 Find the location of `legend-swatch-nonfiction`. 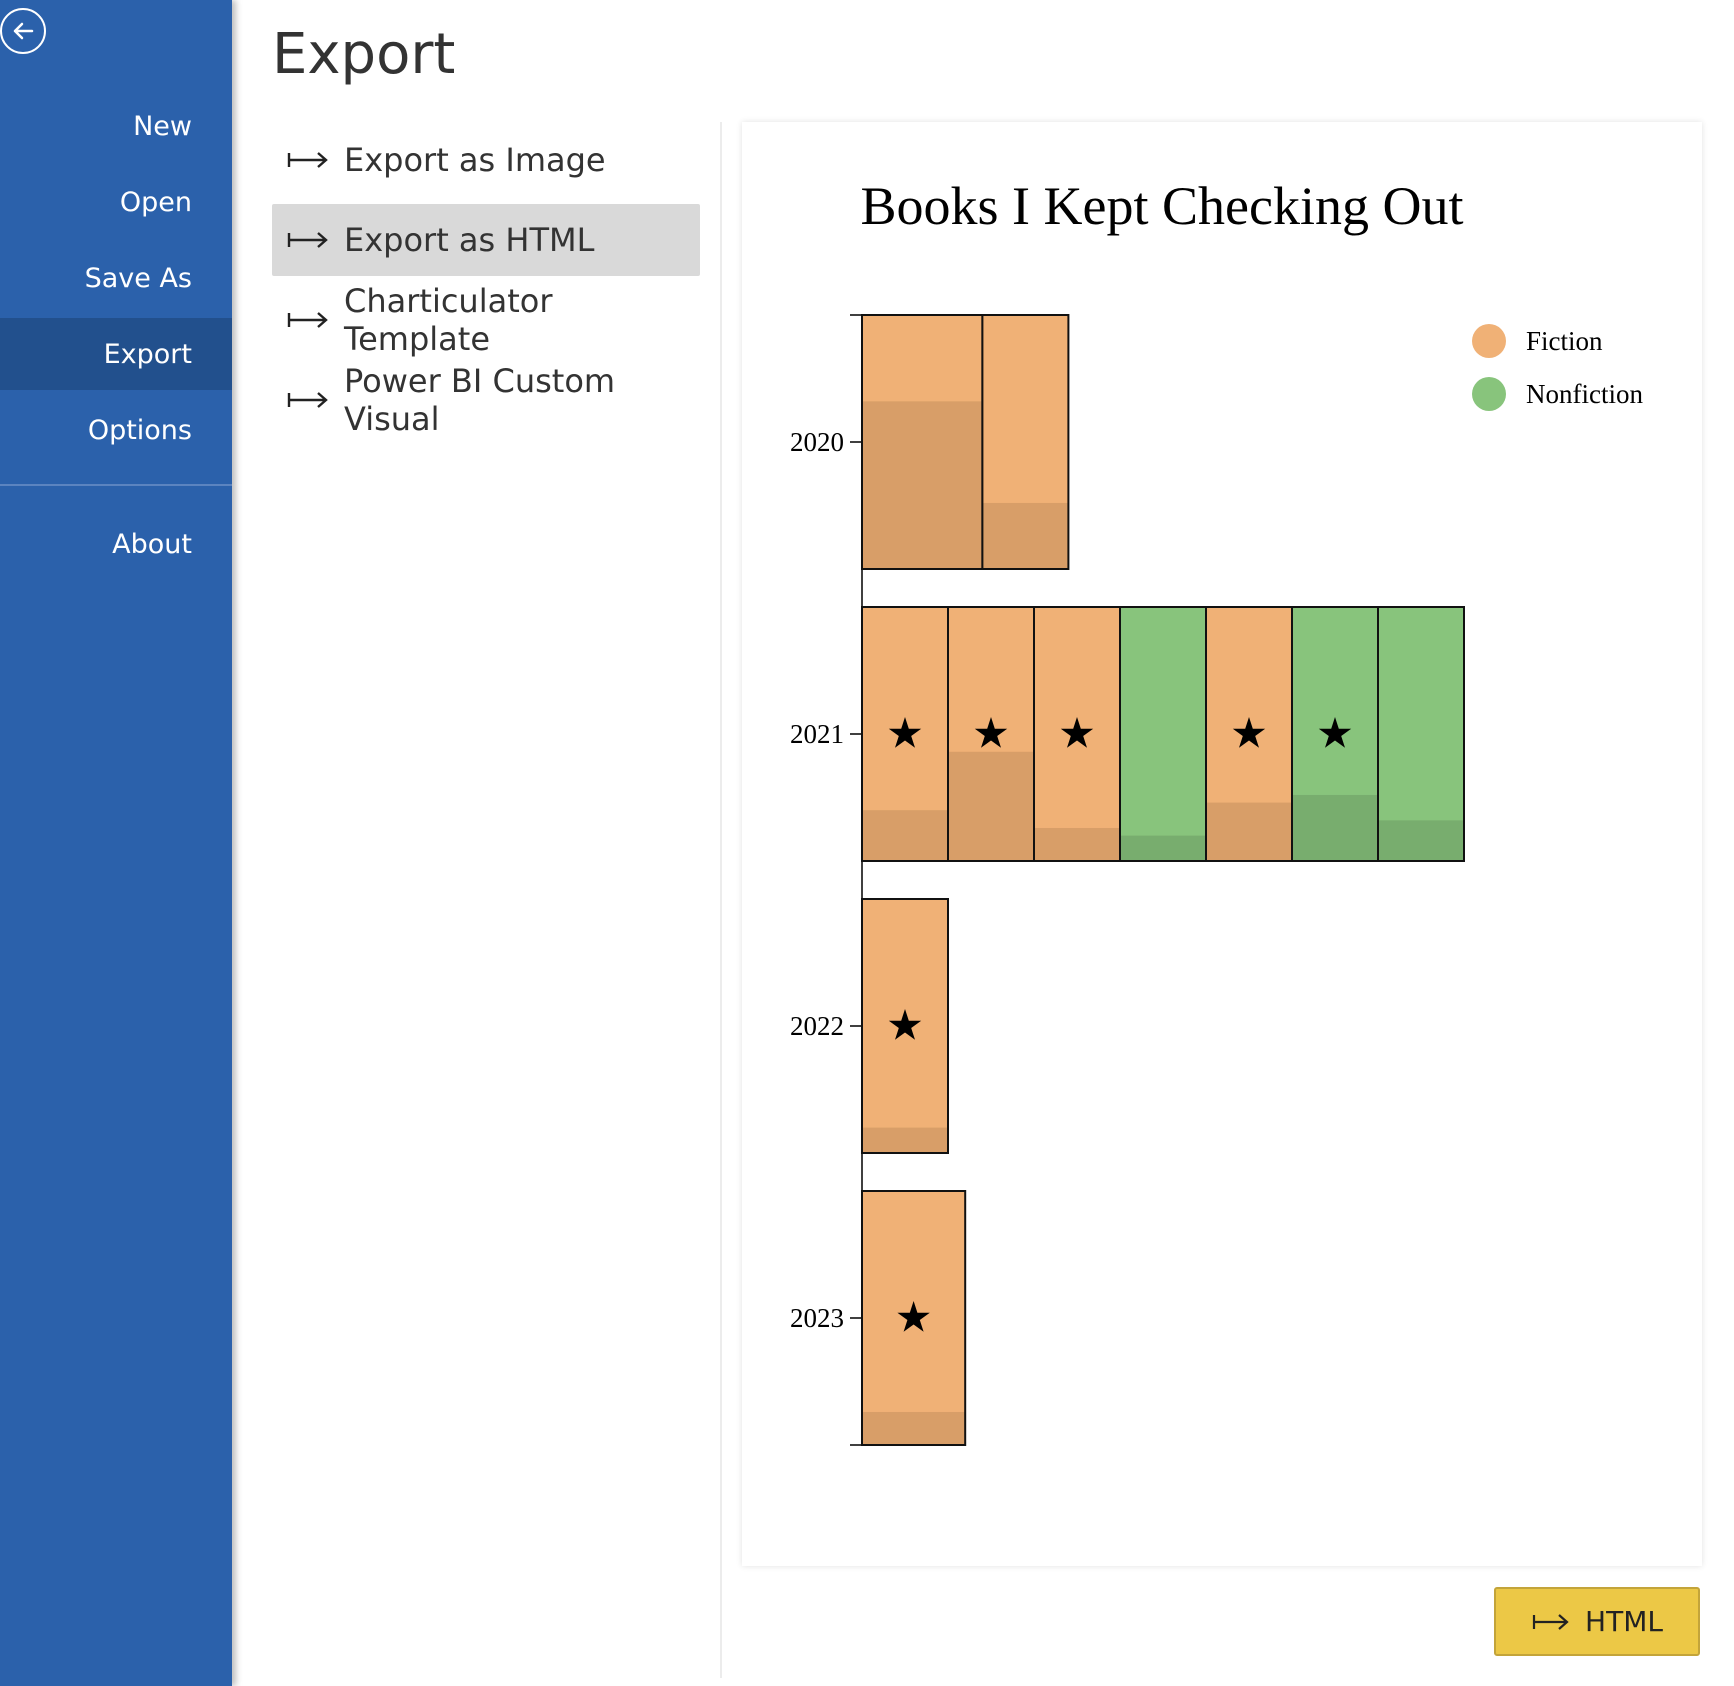

legend-swatch-nonfiction is located at coordinates (1489, 394).